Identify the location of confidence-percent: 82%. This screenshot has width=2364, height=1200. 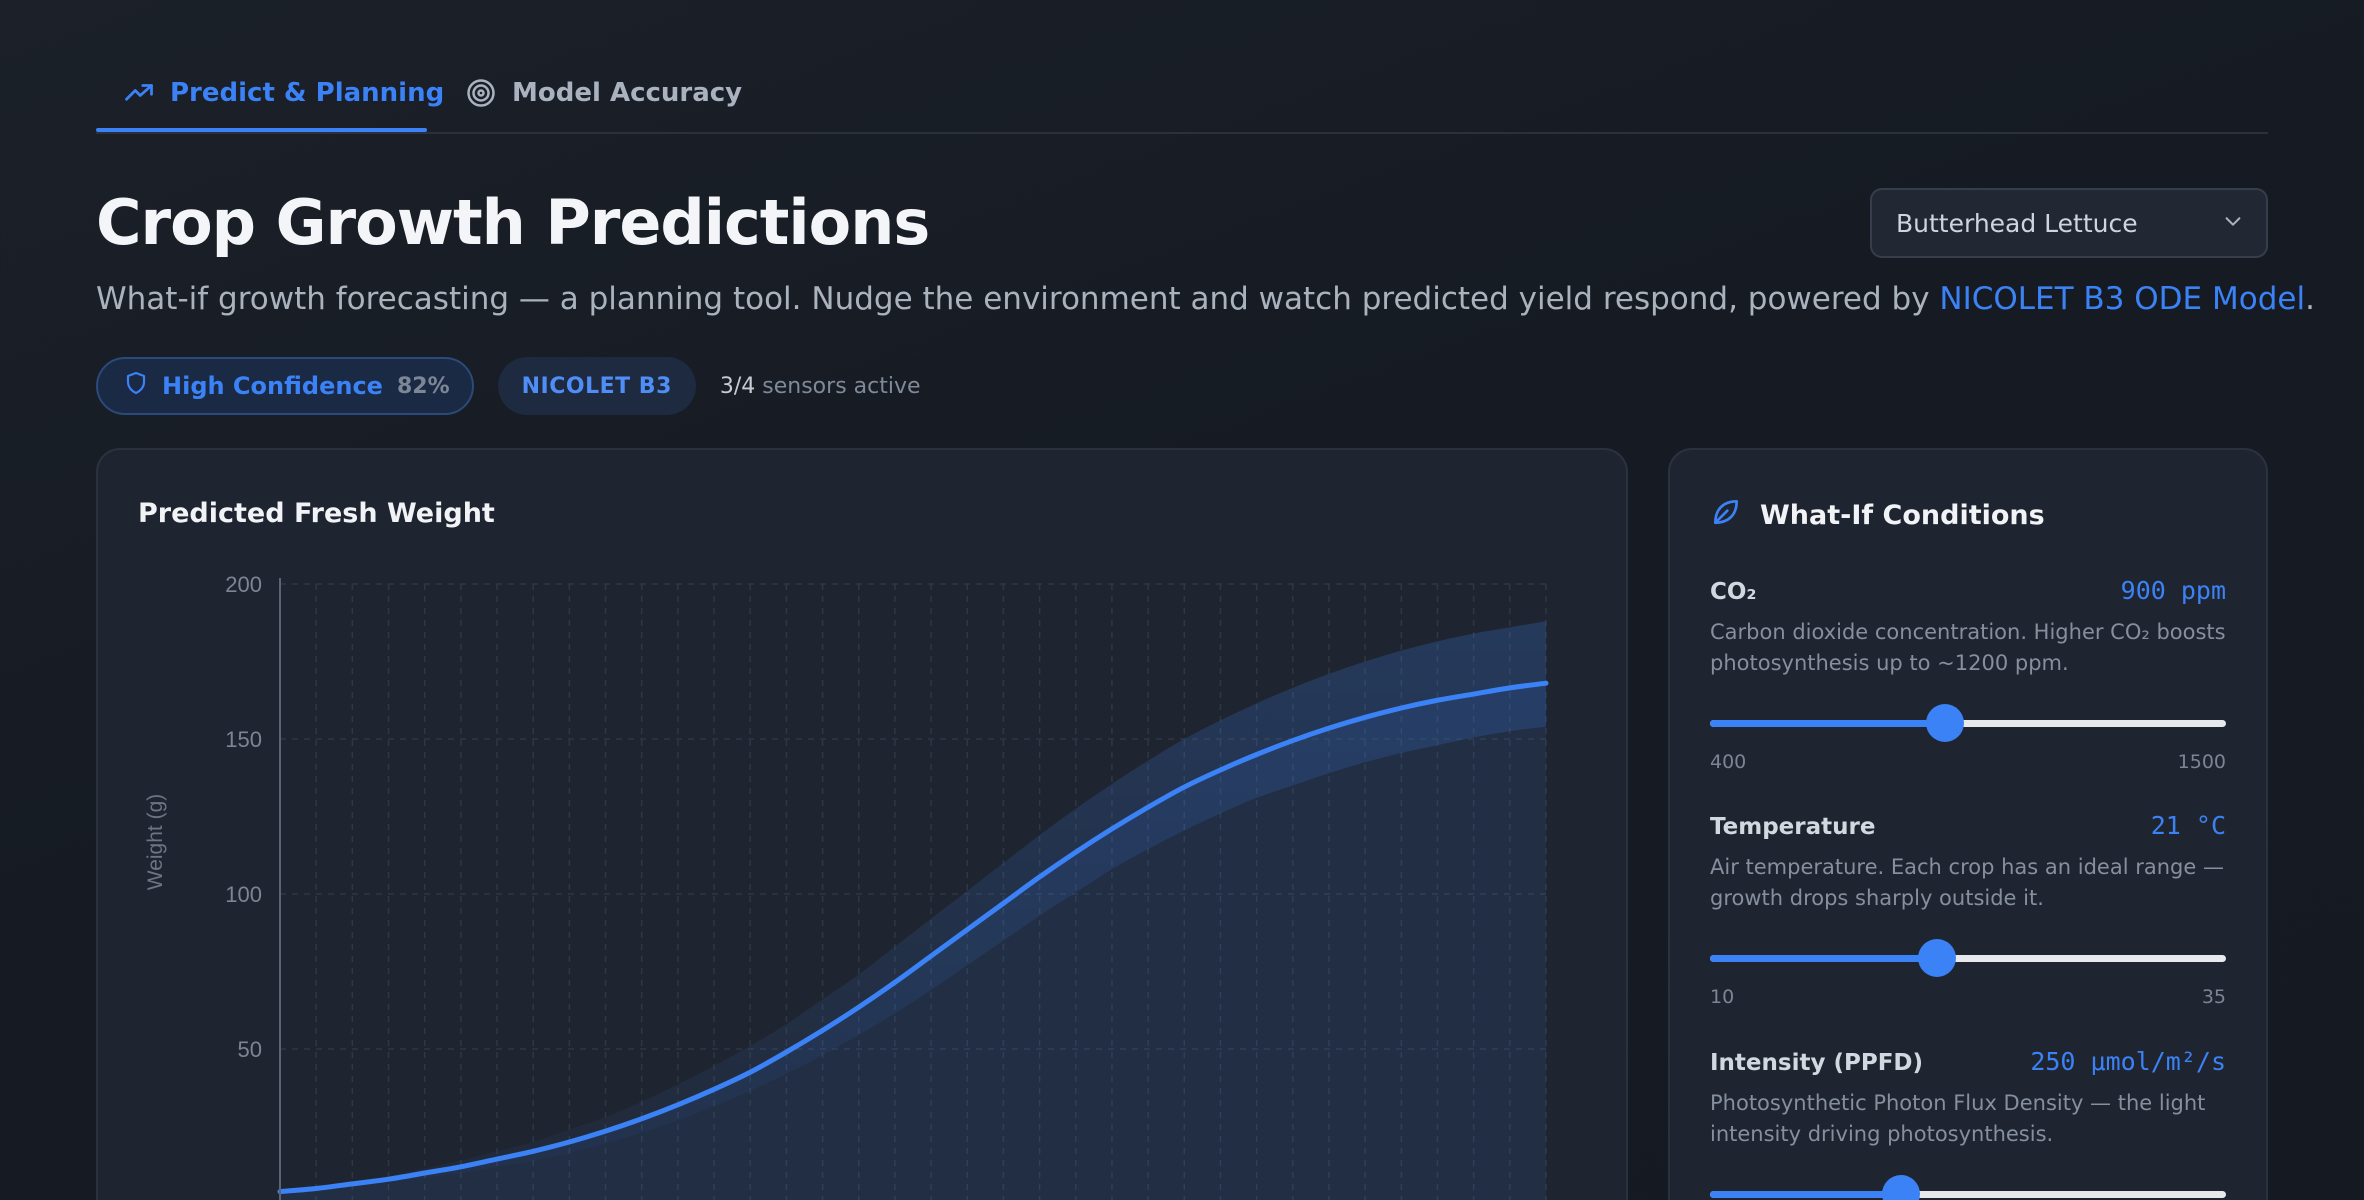
(423, 386).